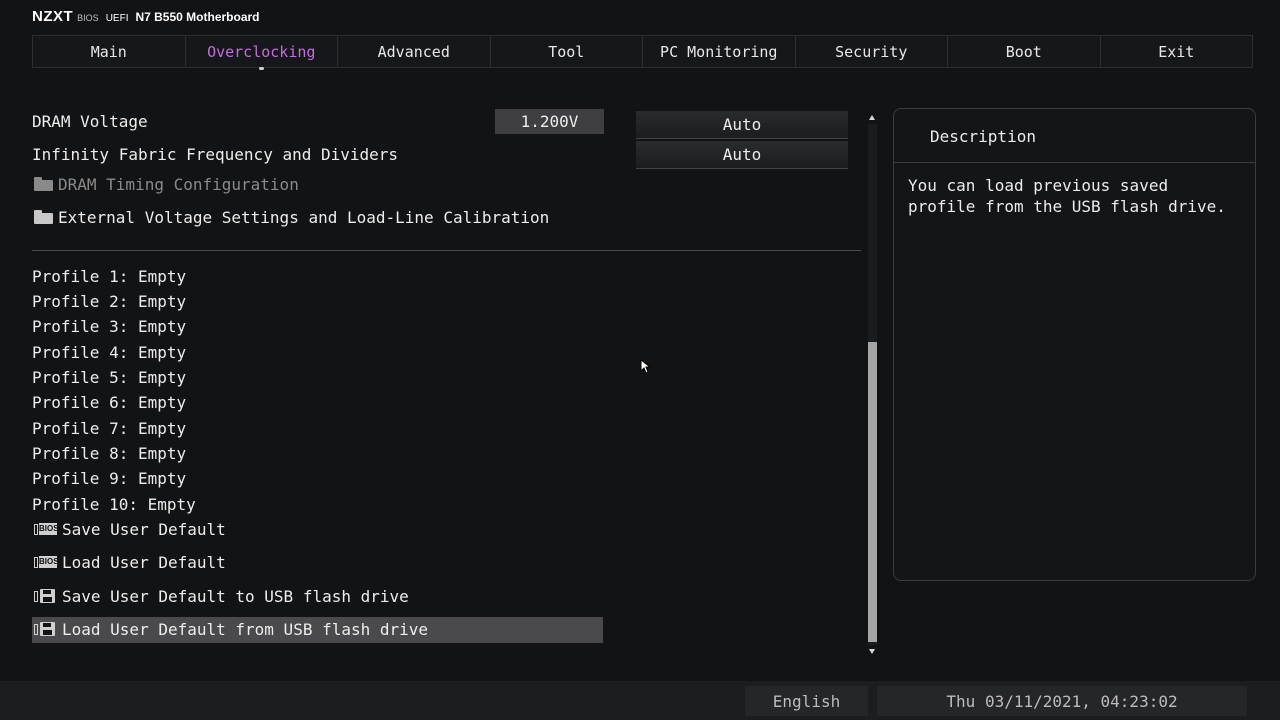 This screenshot has height=720, width=1280. What do you see at coordinates (215, 154) in the screenshot?
I see `infinity-fabric-label: Infinity Fabric Frequency and Dividers` at bounding box center [215, 154].